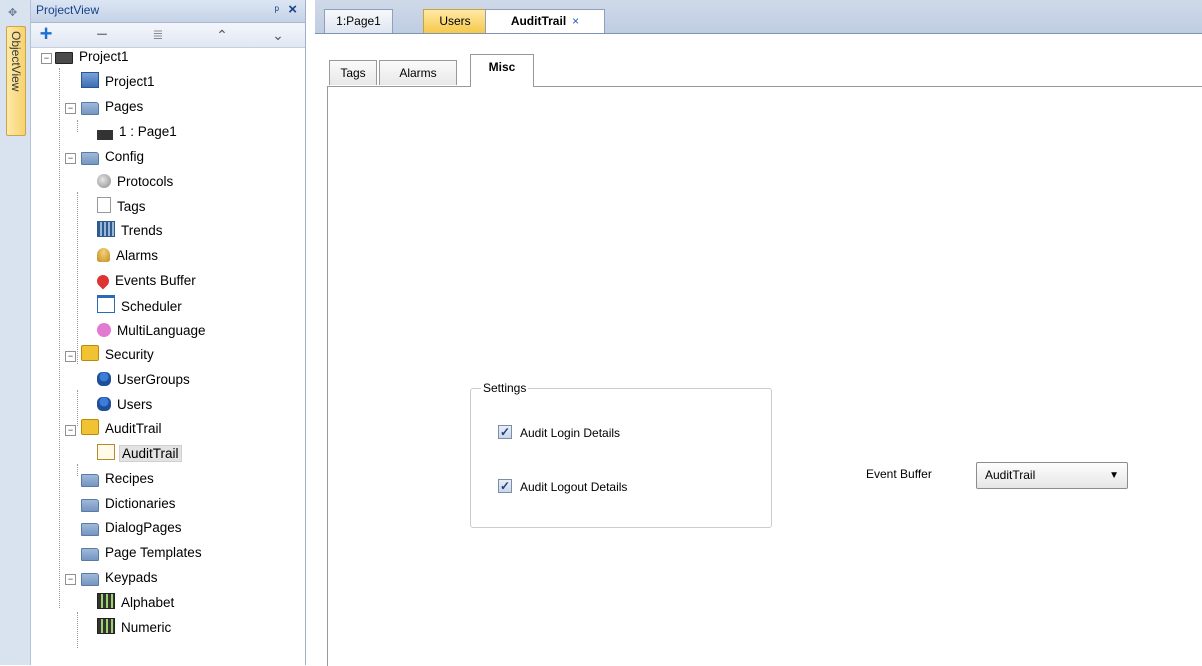 The width and height of the screenshot is (1202, 666). What do you see at coordinates (124, 106) in the screenshot?
I see `tree-item-label: Pages` at bounding box center [124, 106].